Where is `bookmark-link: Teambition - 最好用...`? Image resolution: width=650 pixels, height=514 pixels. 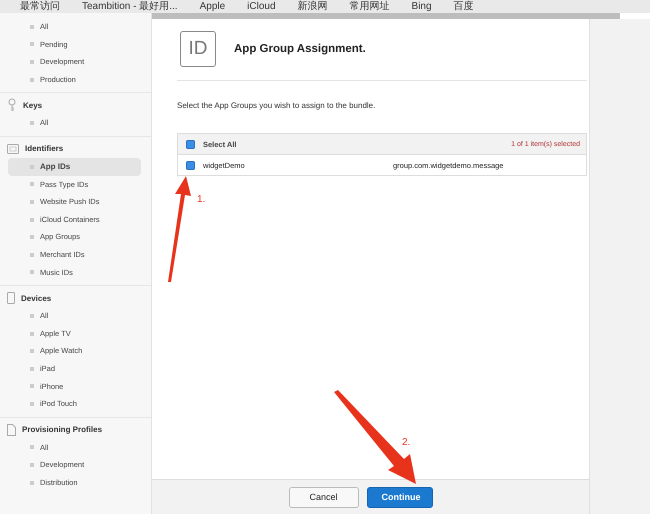
bookmark-link: Teambition - 最好用... is located at coordinates (130, 6).